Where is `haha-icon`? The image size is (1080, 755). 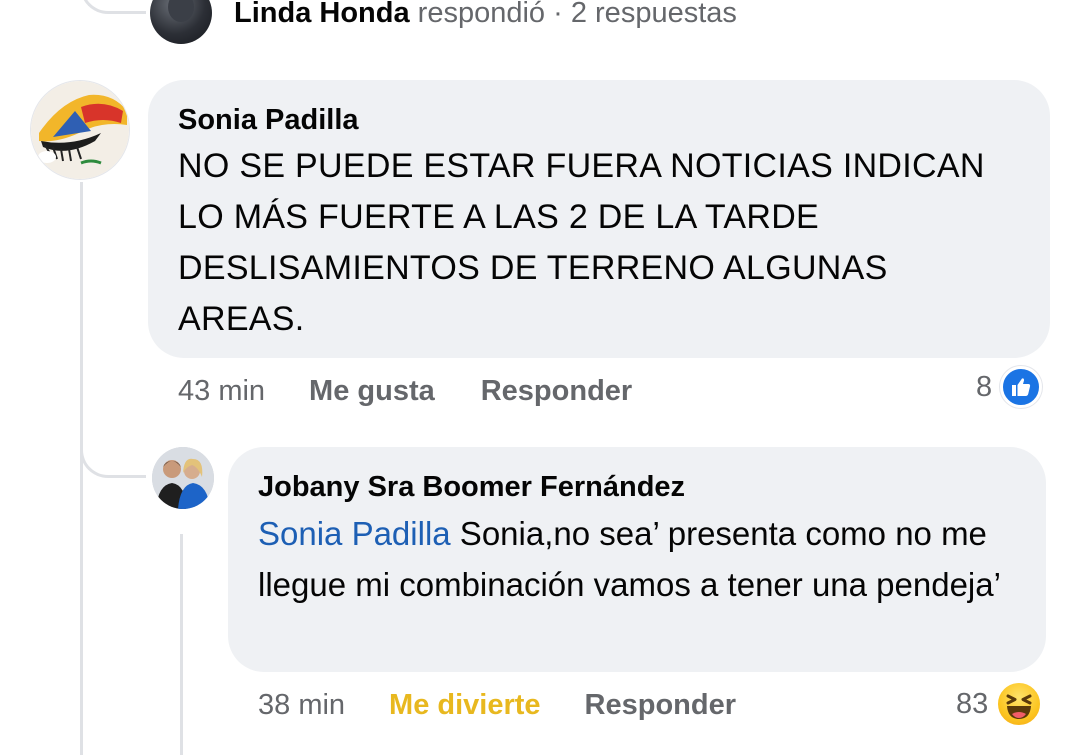 haha-icon is located at coordinates (1019, 704).